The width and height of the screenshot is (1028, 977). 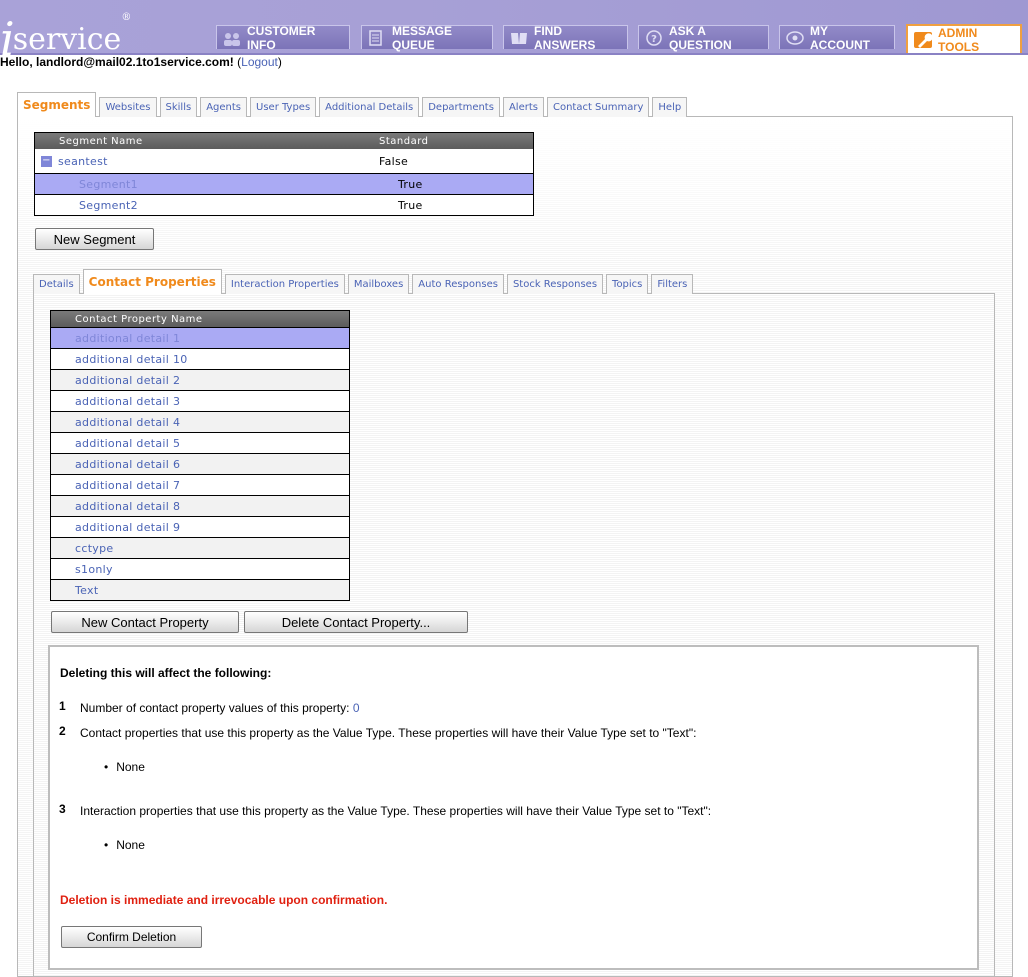 What do you see at coordinates (152, 281) in the screenshot?
I see `tab-contact-properties: Contact Properties` at bounding box center [152, 281].